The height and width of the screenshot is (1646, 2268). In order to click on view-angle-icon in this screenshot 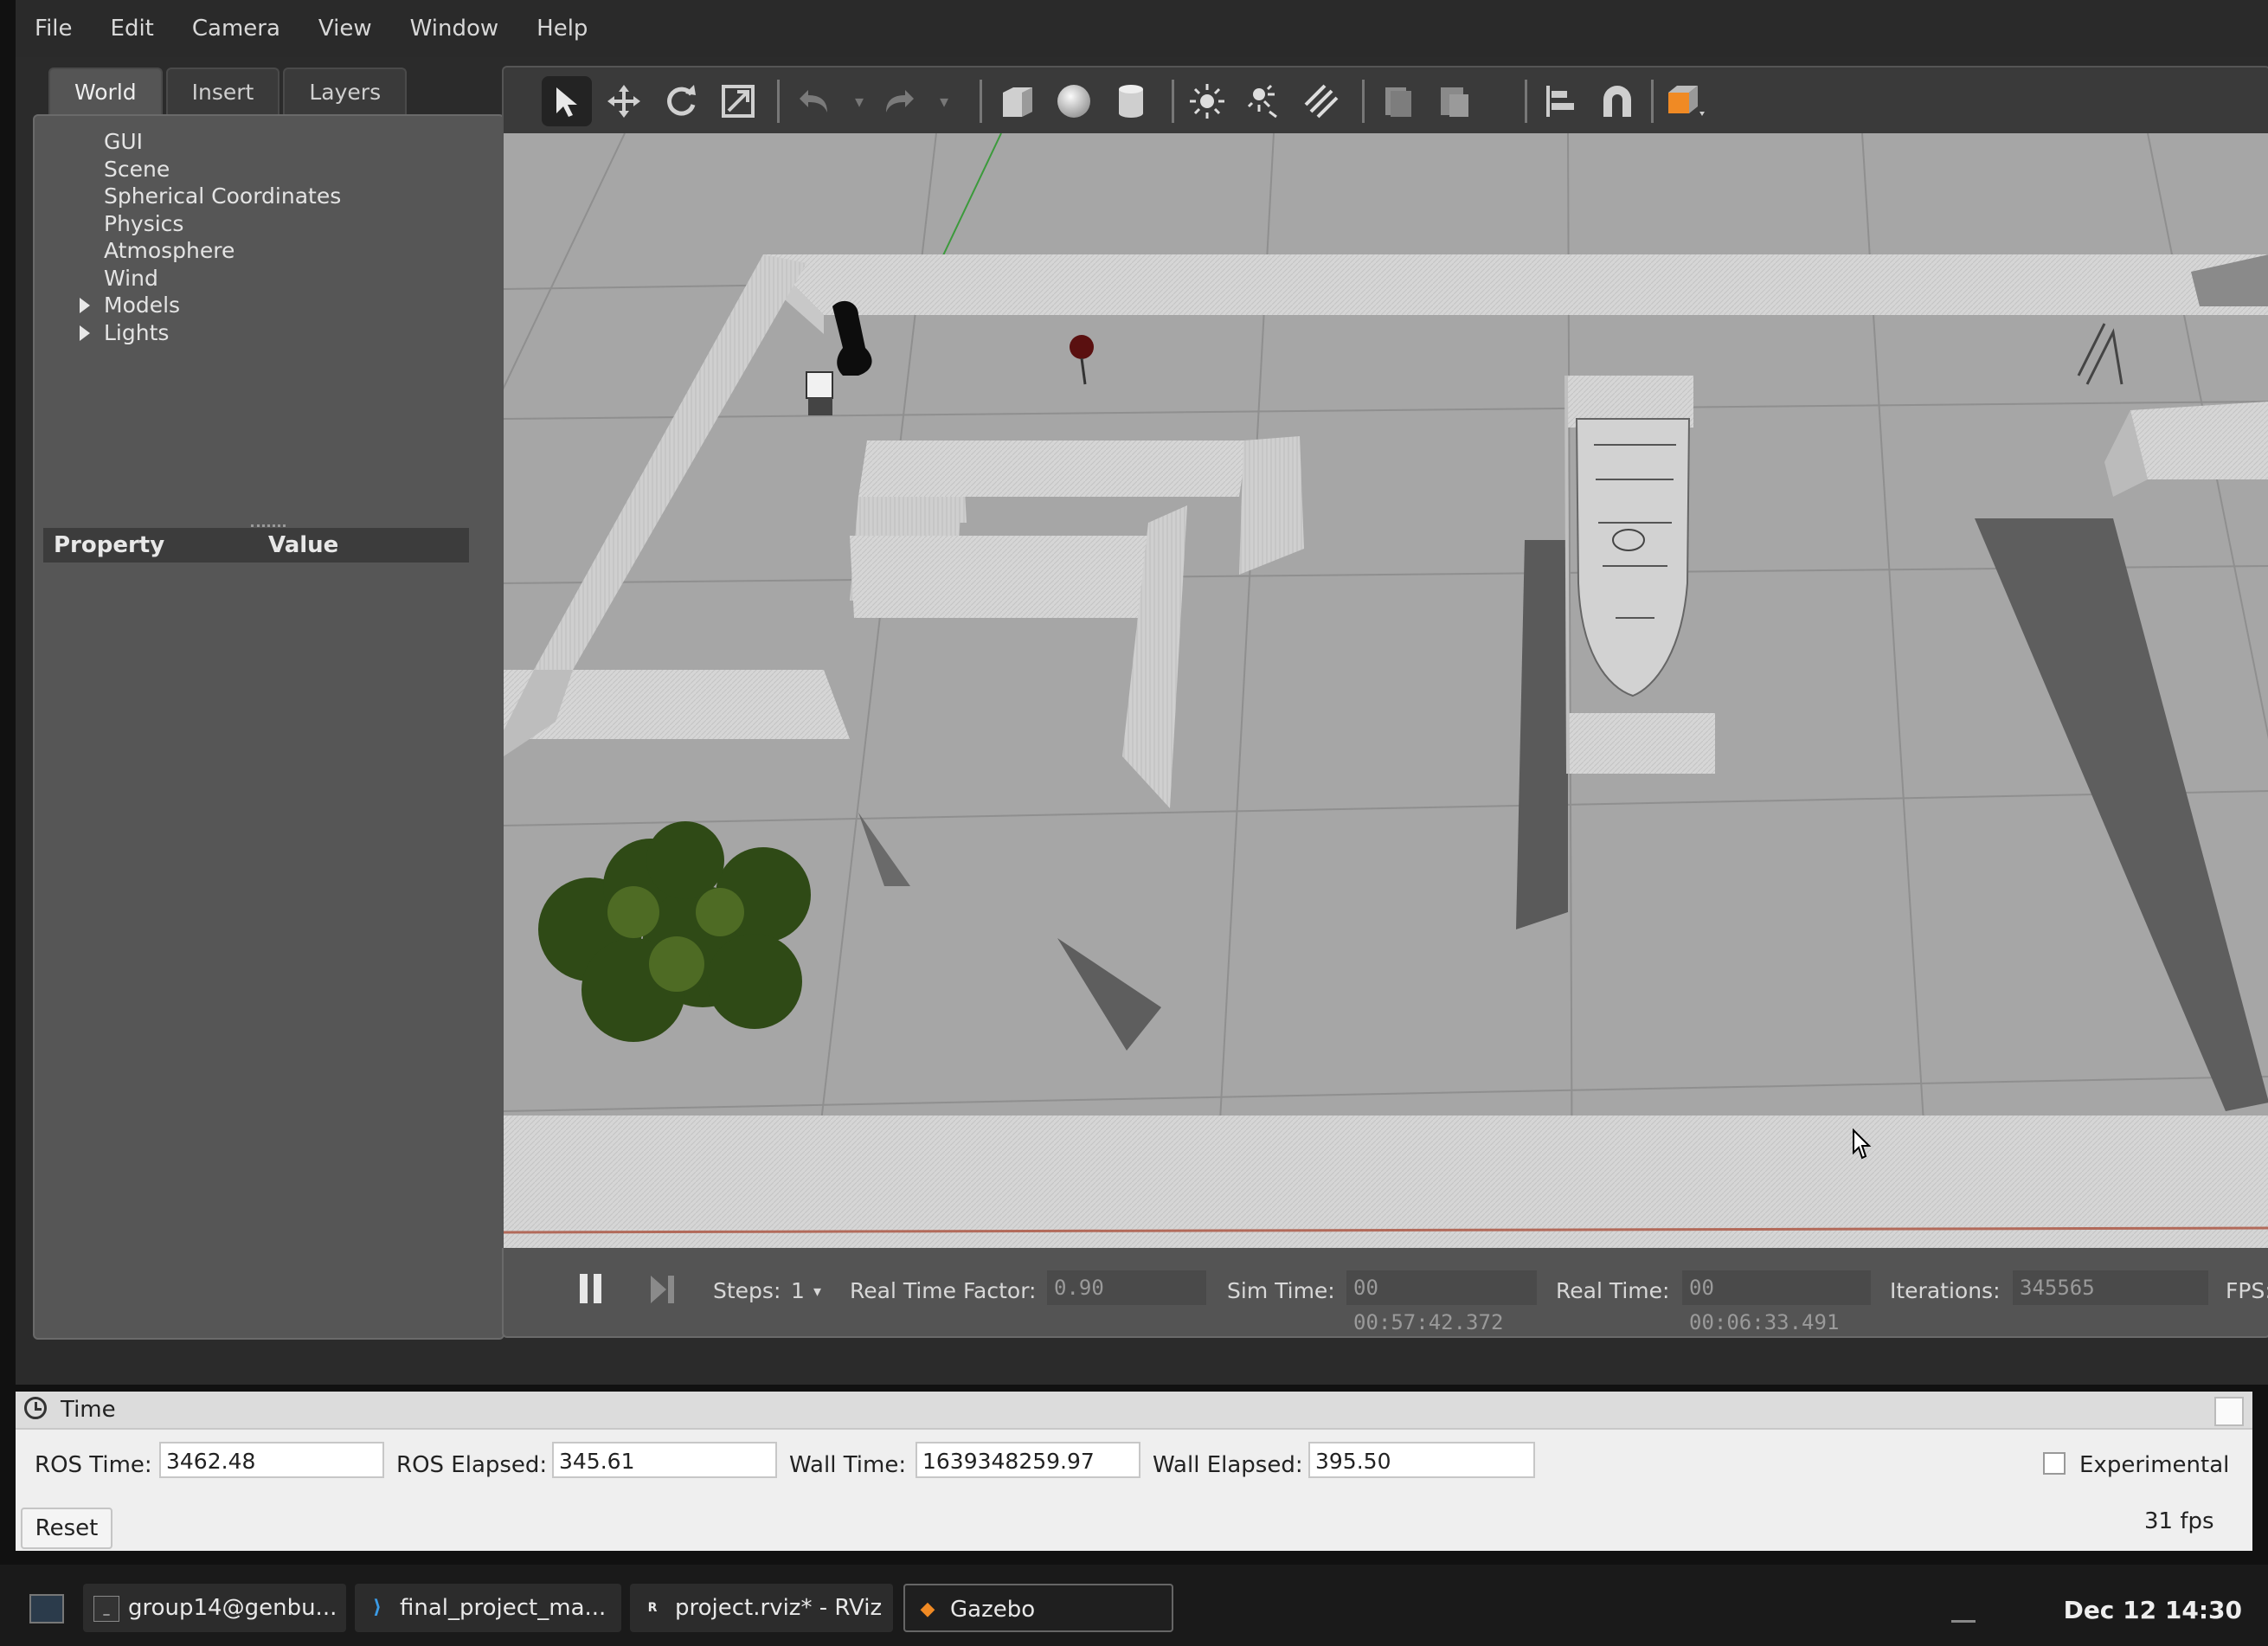, I will do `click(1687, 101)`.